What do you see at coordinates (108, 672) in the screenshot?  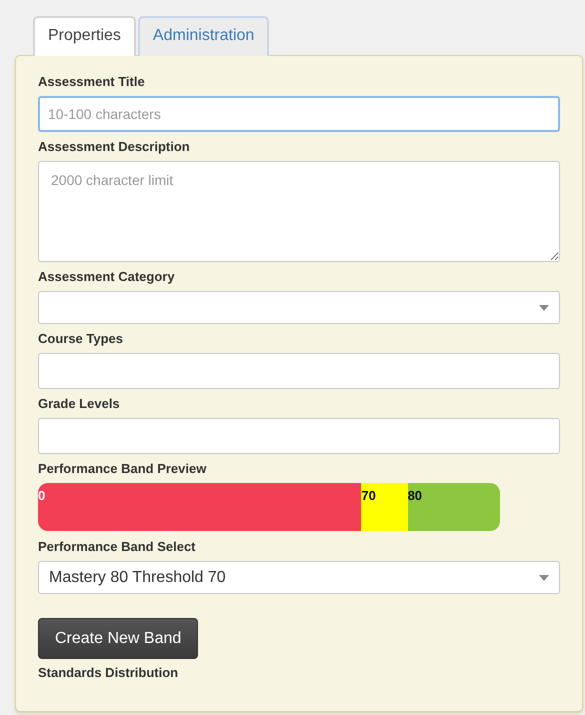 I see `section-label: Standards Distribution` at bounding box center [108, 672].